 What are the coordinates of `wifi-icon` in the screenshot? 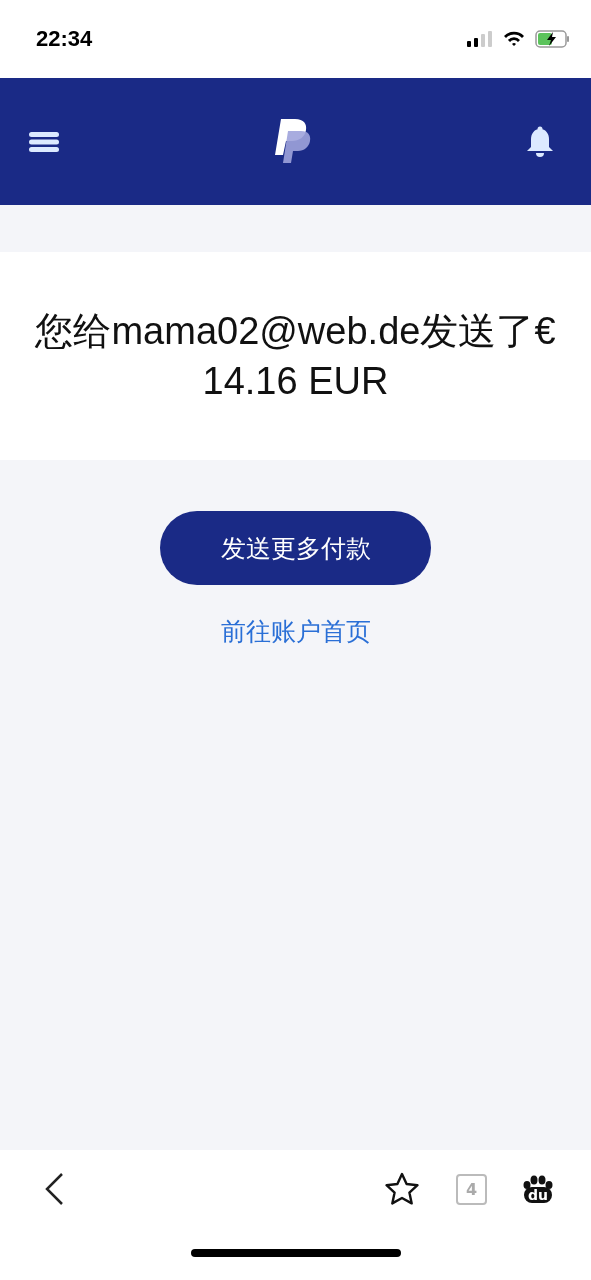 It's located at (514, 39).